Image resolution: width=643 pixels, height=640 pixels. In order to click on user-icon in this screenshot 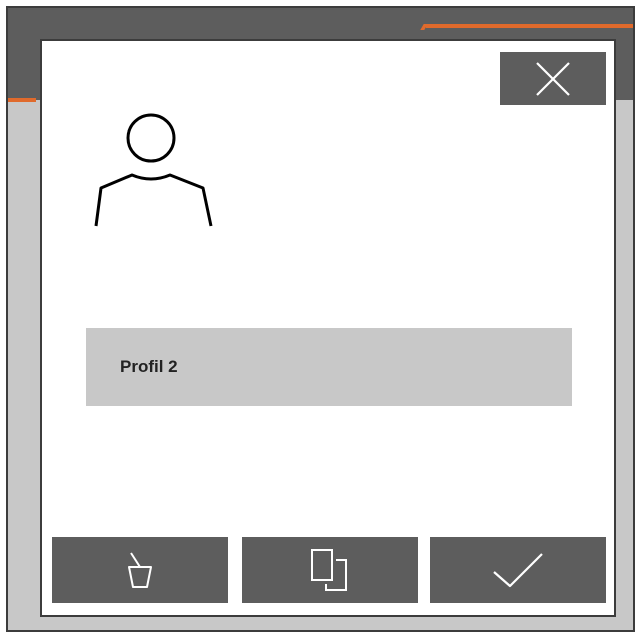, I will do `click(157, 173)`.